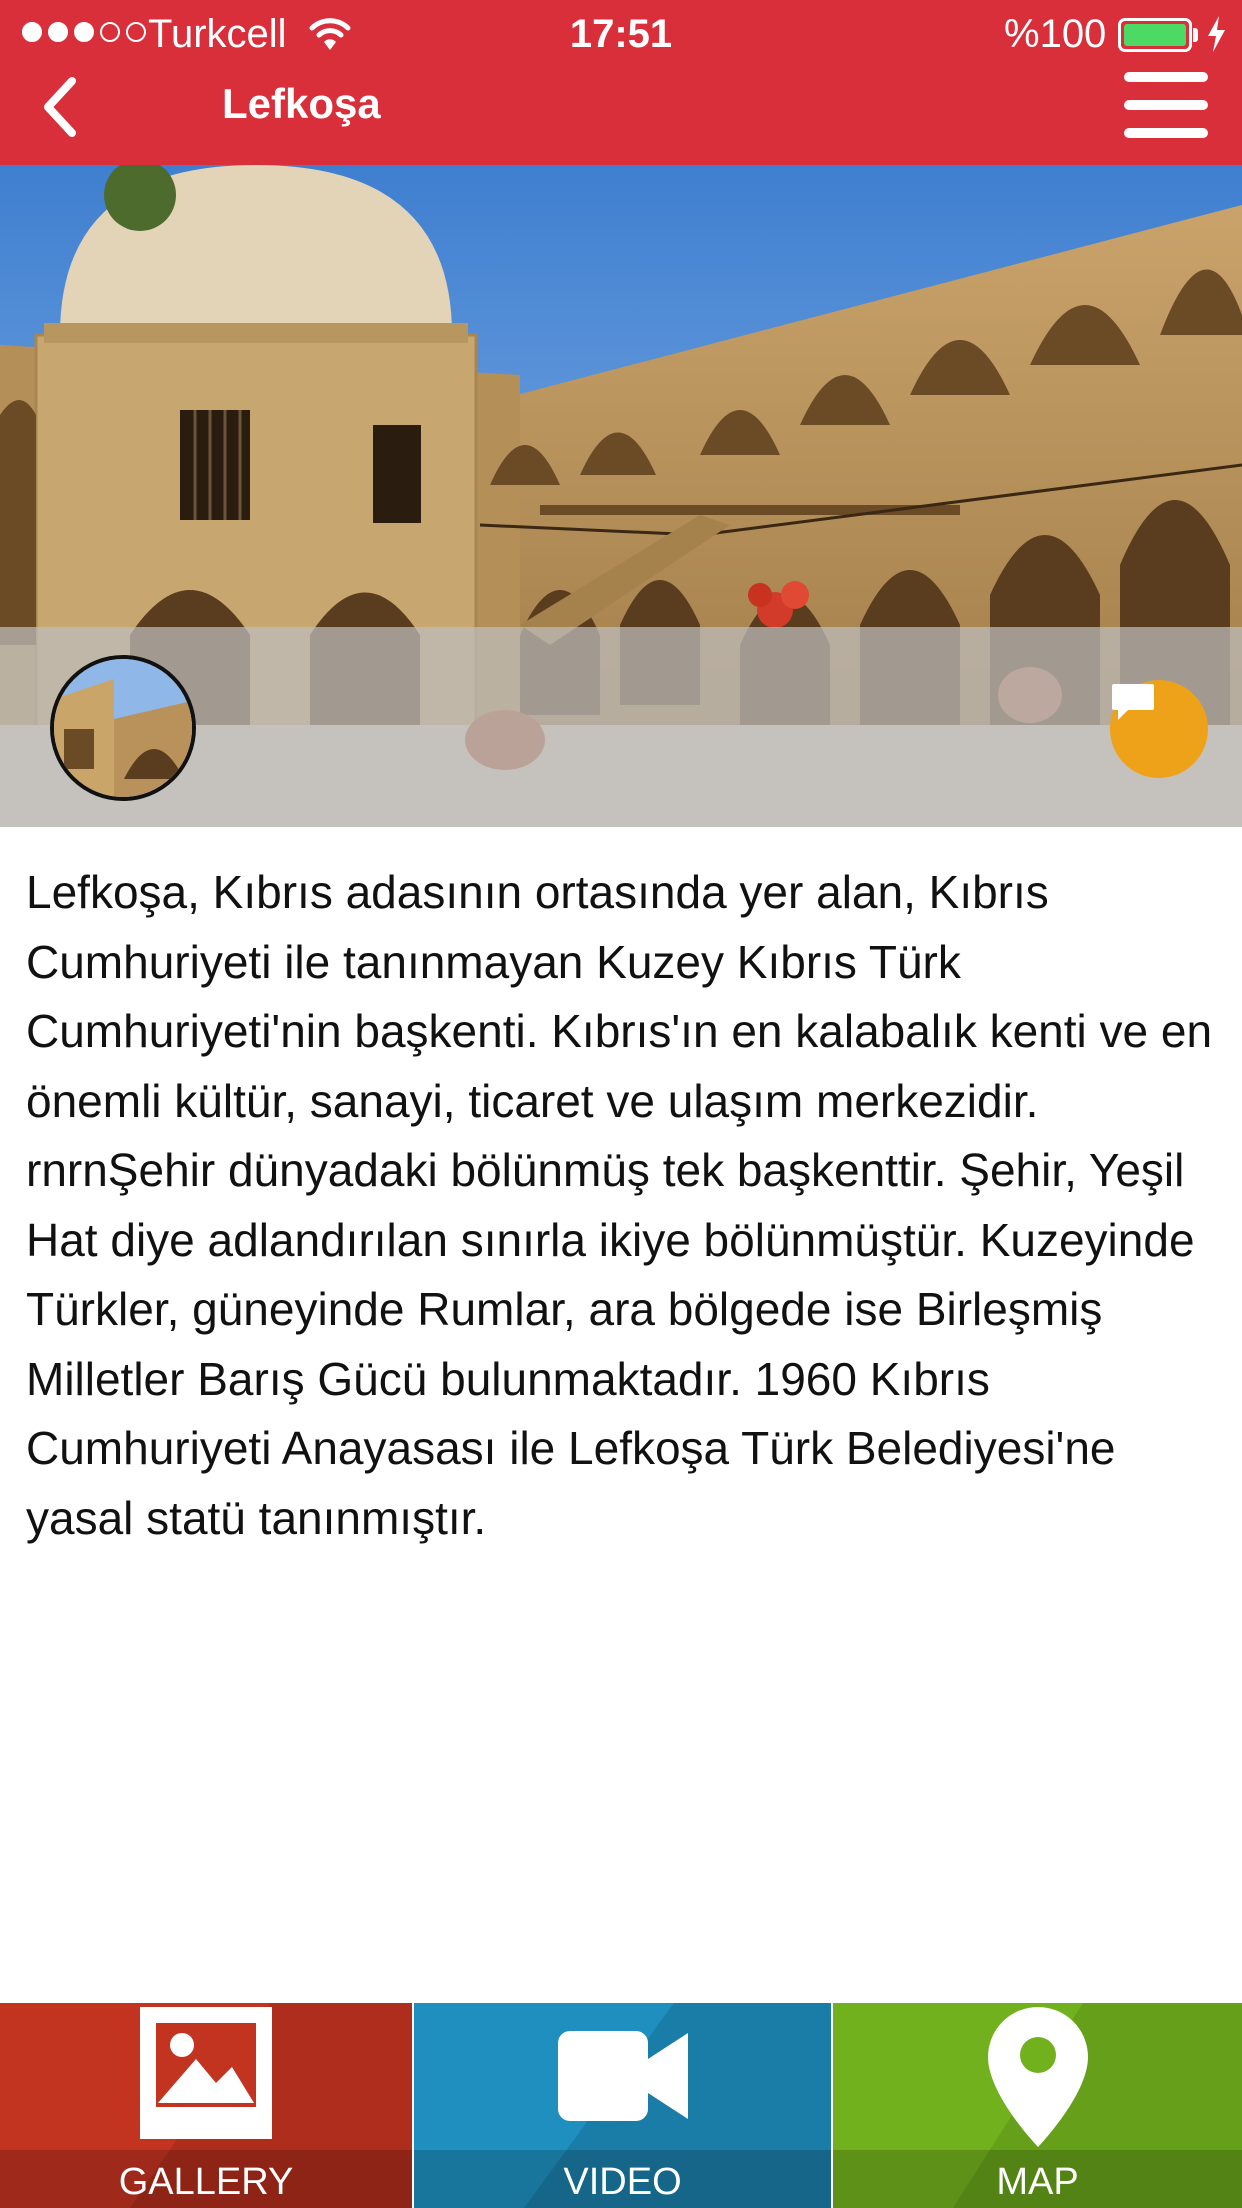 This screenshot has height=2208, width=1242. Describe the element at coordinates (1037, 2182) in the screenshot. I see `tab-map-label: MAP` at that location.